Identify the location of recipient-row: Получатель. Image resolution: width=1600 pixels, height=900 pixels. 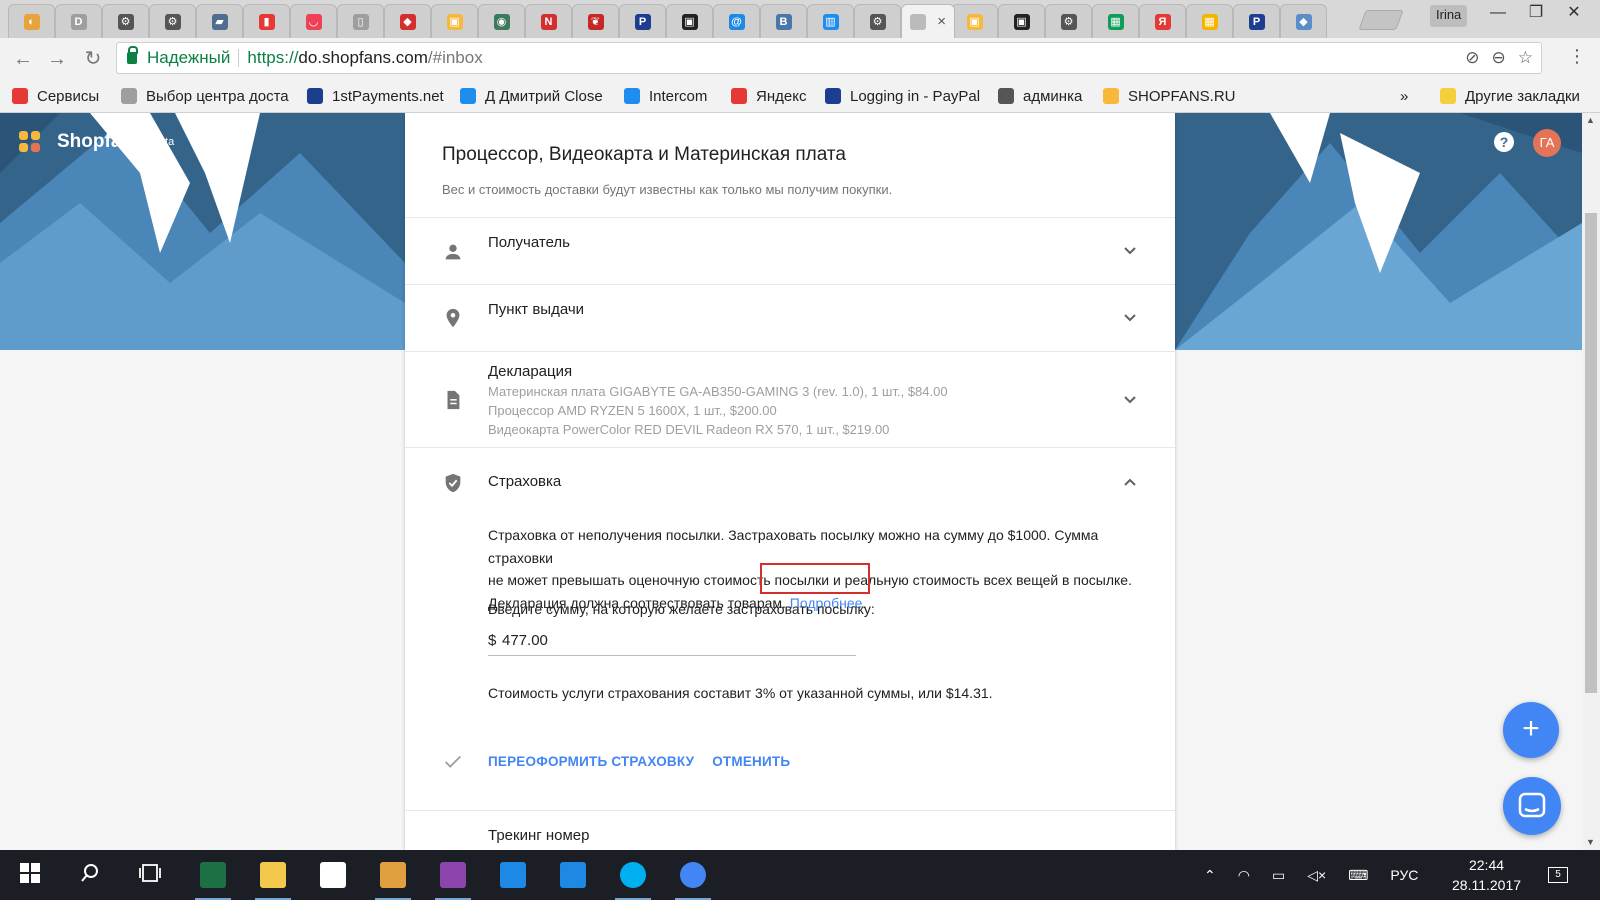
(790, 251).